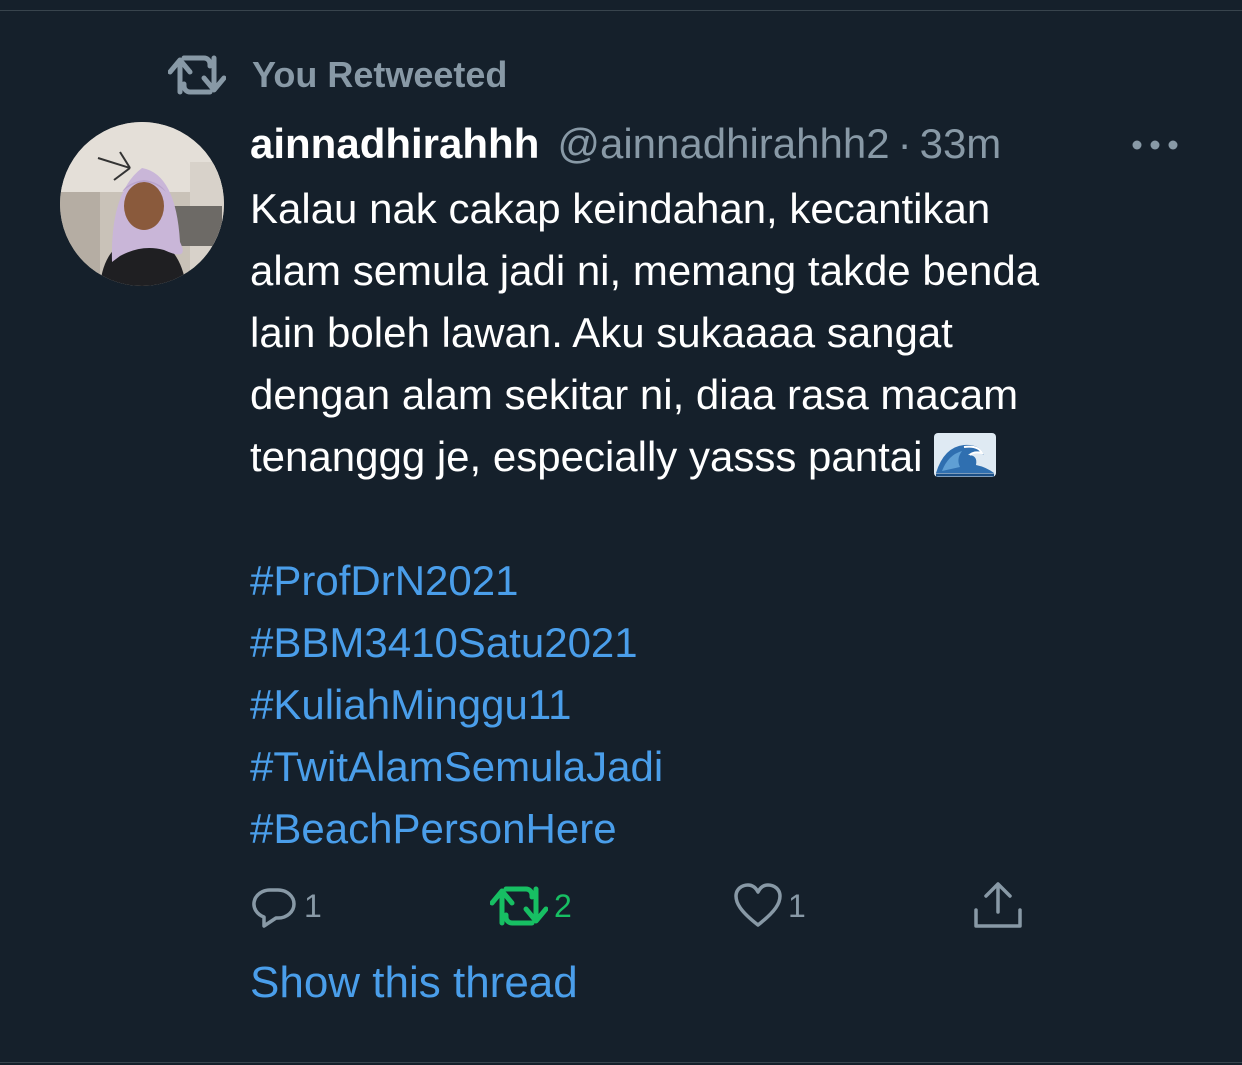 Image resolution: width=1242 pixels, height=1065 pixels. What do you see at coordinates (380, 74) in the screenshot?
I see `retweet-context-label: You Retweeted` at bounding box center [380, 74].